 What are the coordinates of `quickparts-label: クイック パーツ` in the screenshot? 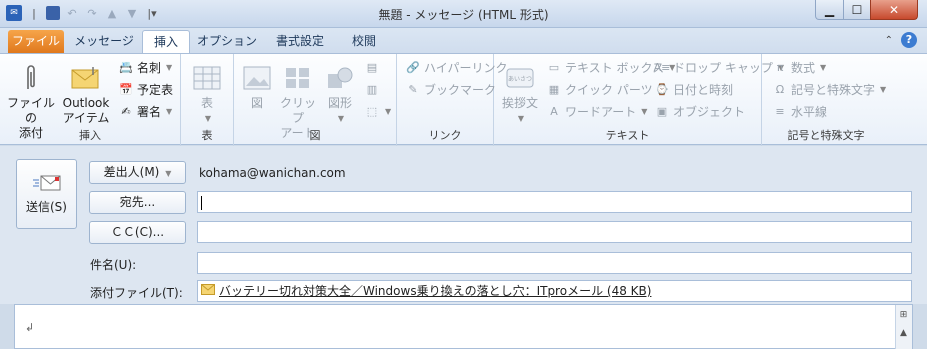 It's located at (609, 90).